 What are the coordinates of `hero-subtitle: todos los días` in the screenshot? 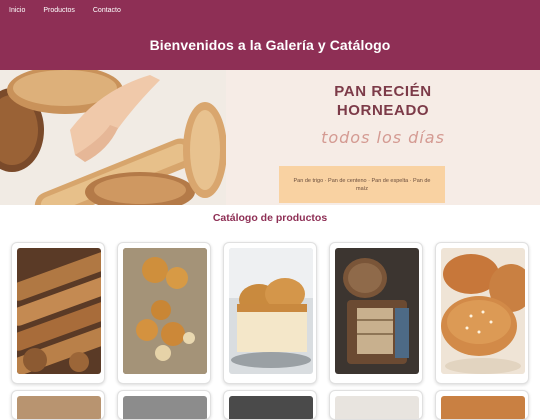 It's located at (383, 137).